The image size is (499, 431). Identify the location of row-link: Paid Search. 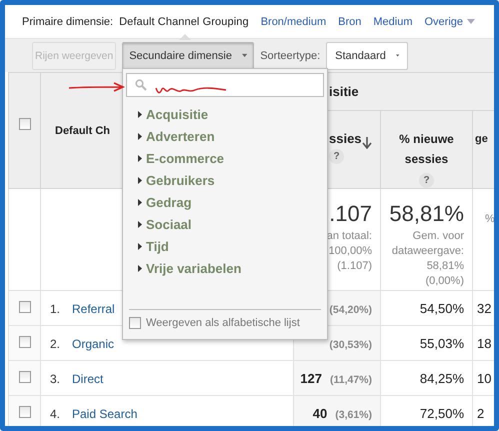
(105, 413).